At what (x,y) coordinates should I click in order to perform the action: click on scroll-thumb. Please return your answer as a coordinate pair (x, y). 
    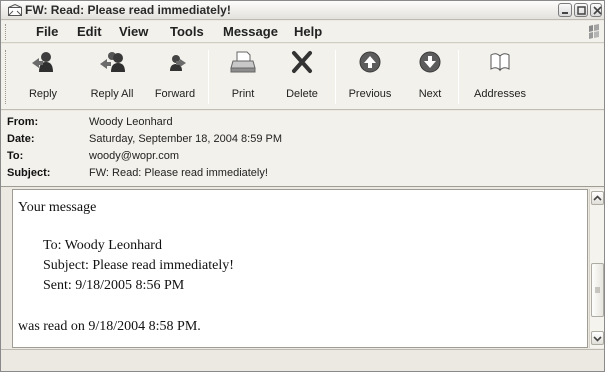
    Looking at the image, I should click on (597, 290).